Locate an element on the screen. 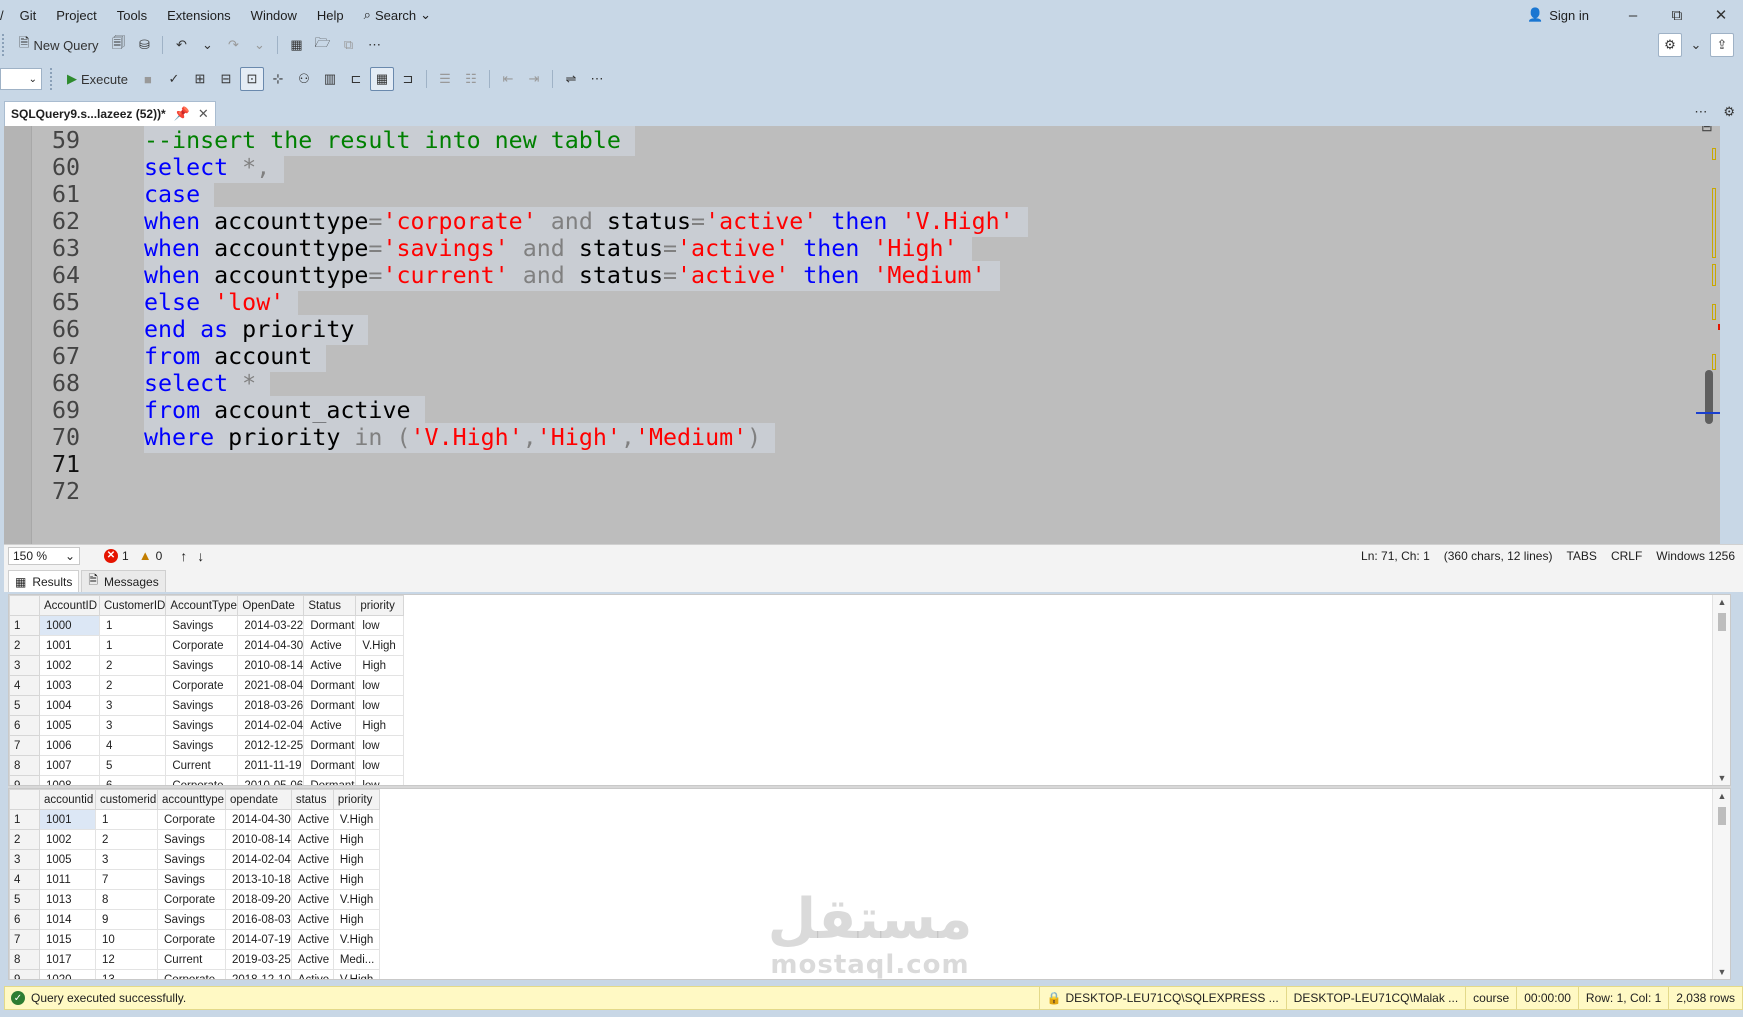 This screenshot has height=1017, width=1743. redo-dropdown-icon: ⌄ is located at coordinates (259, 45).